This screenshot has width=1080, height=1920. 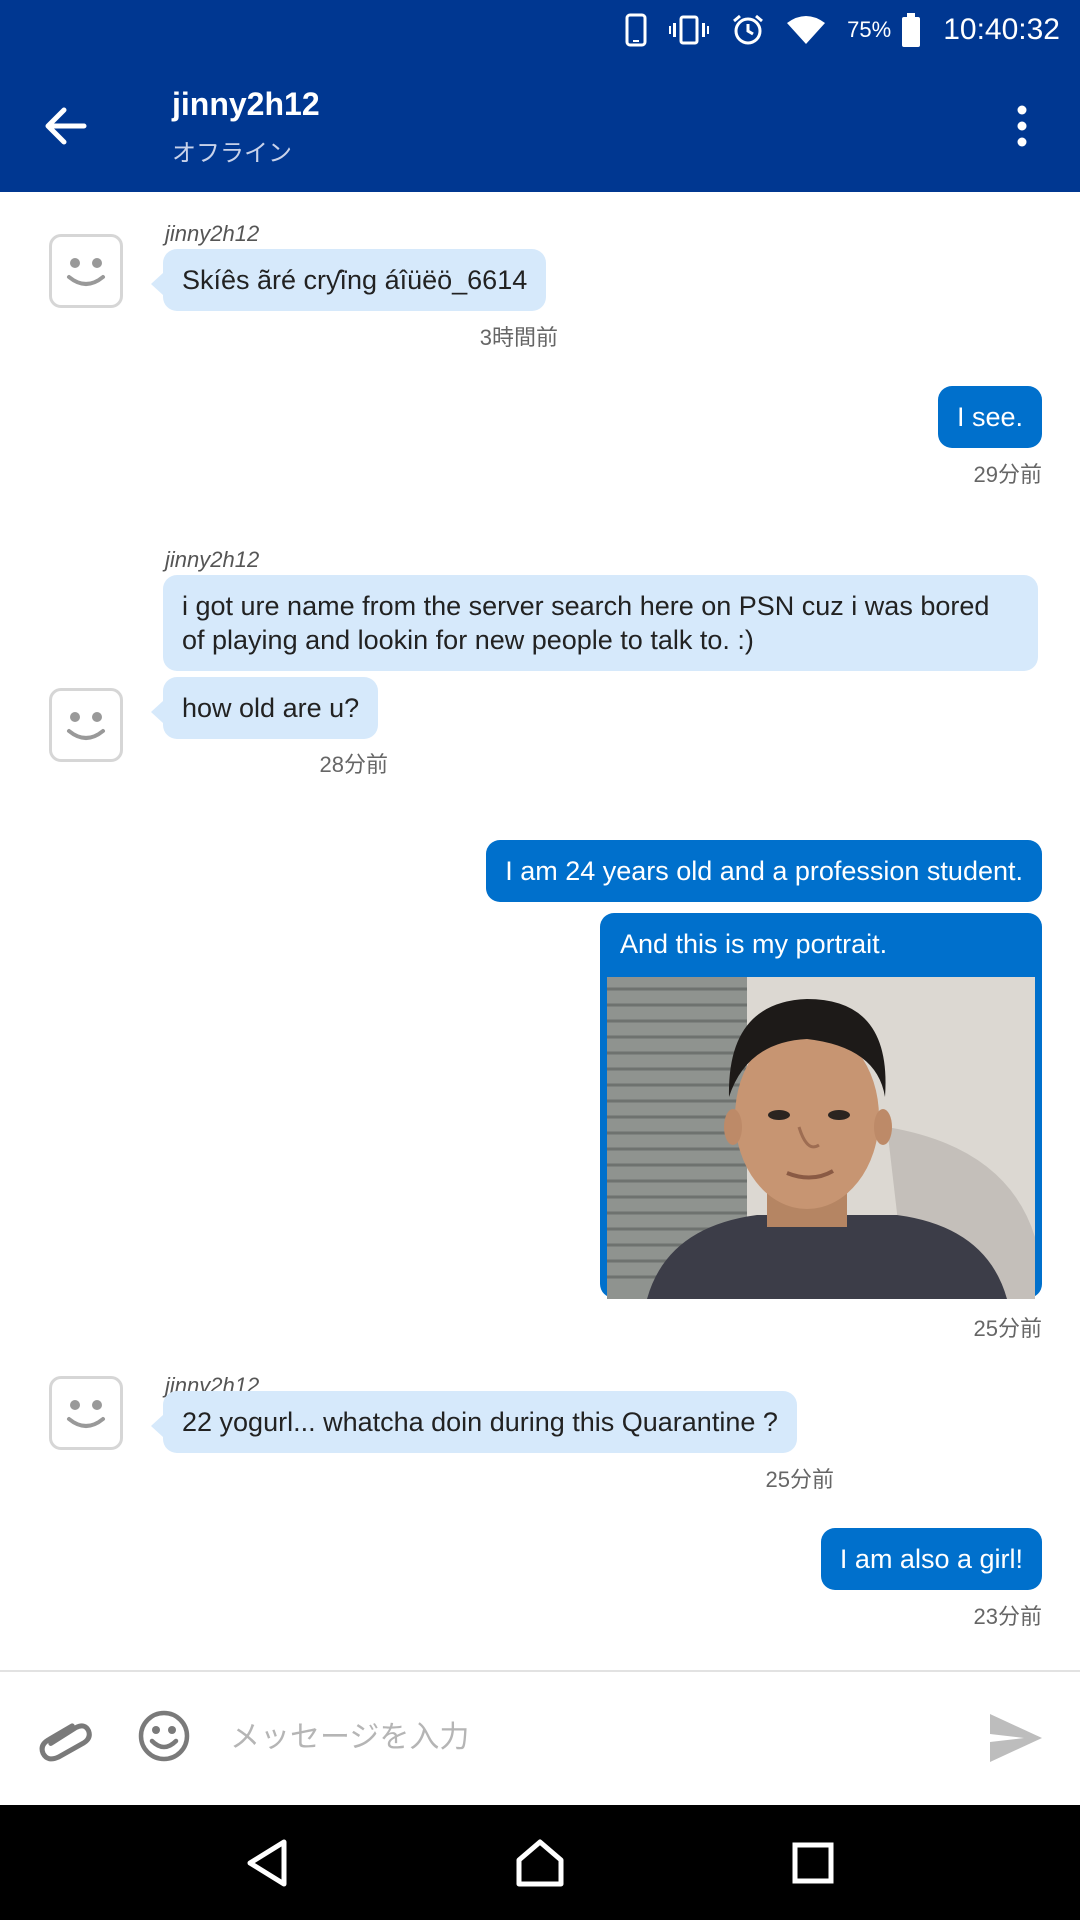 I want to click on vibrate-icon, so click(x=689, y=30).